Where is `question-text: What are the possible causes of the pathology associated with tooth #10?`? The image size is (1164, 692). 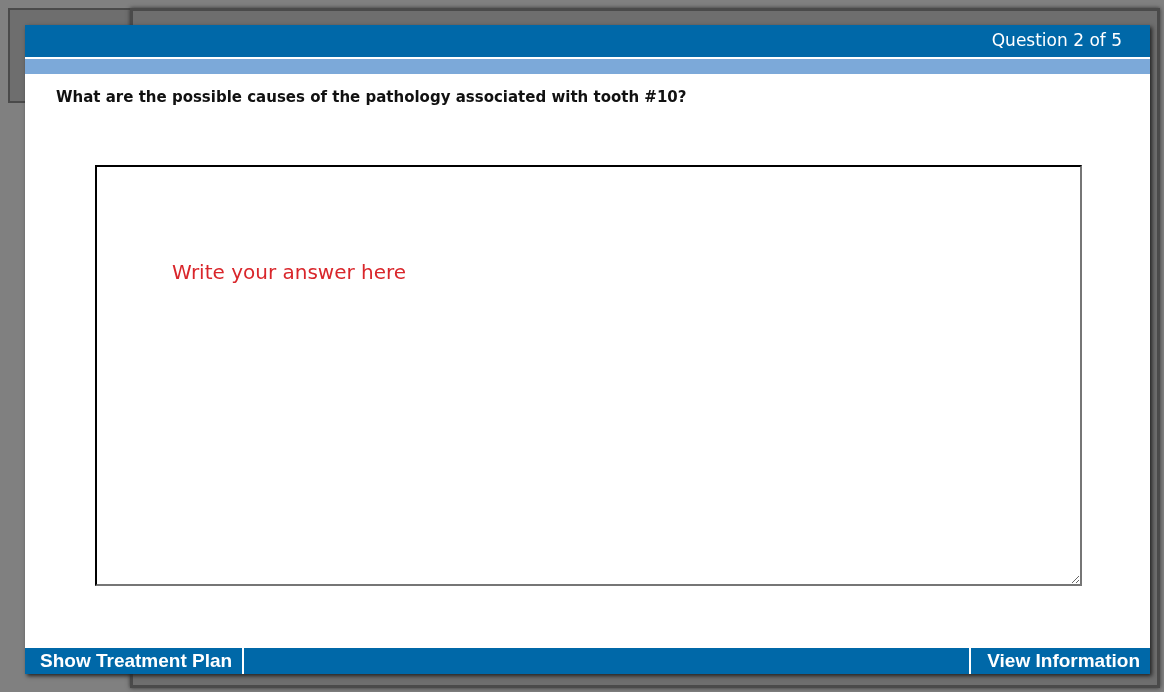 question-text: What are the possible causes of the pathology associated with tooth #10? is located at coordinates (371, 97).